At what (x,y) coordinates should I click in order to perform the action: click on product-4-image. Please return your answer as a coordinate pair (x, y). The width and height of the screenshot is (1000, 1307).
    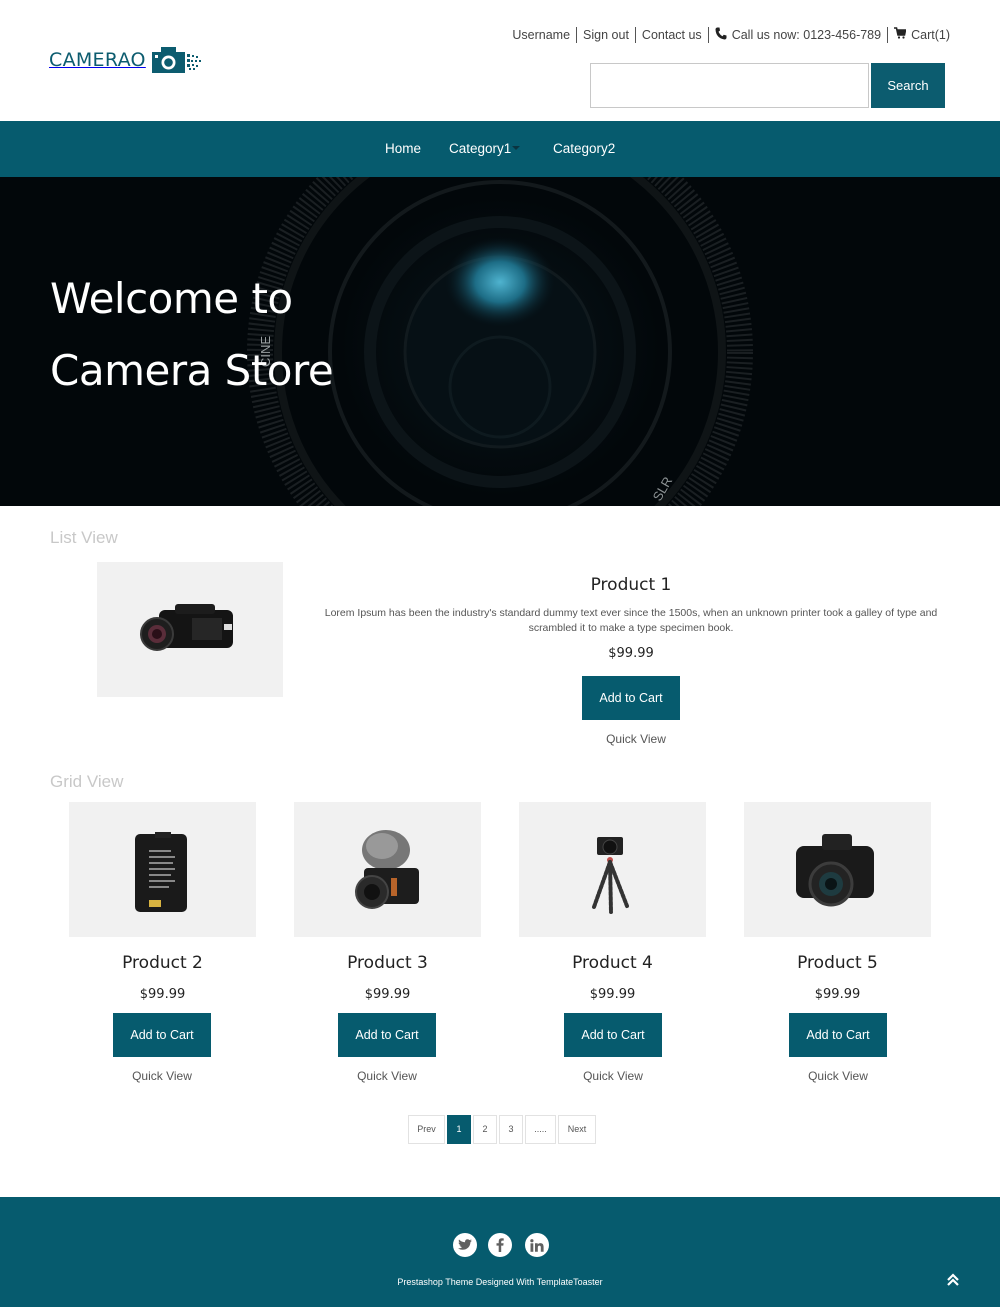
    Looking at the image, I should click on (612, 869).